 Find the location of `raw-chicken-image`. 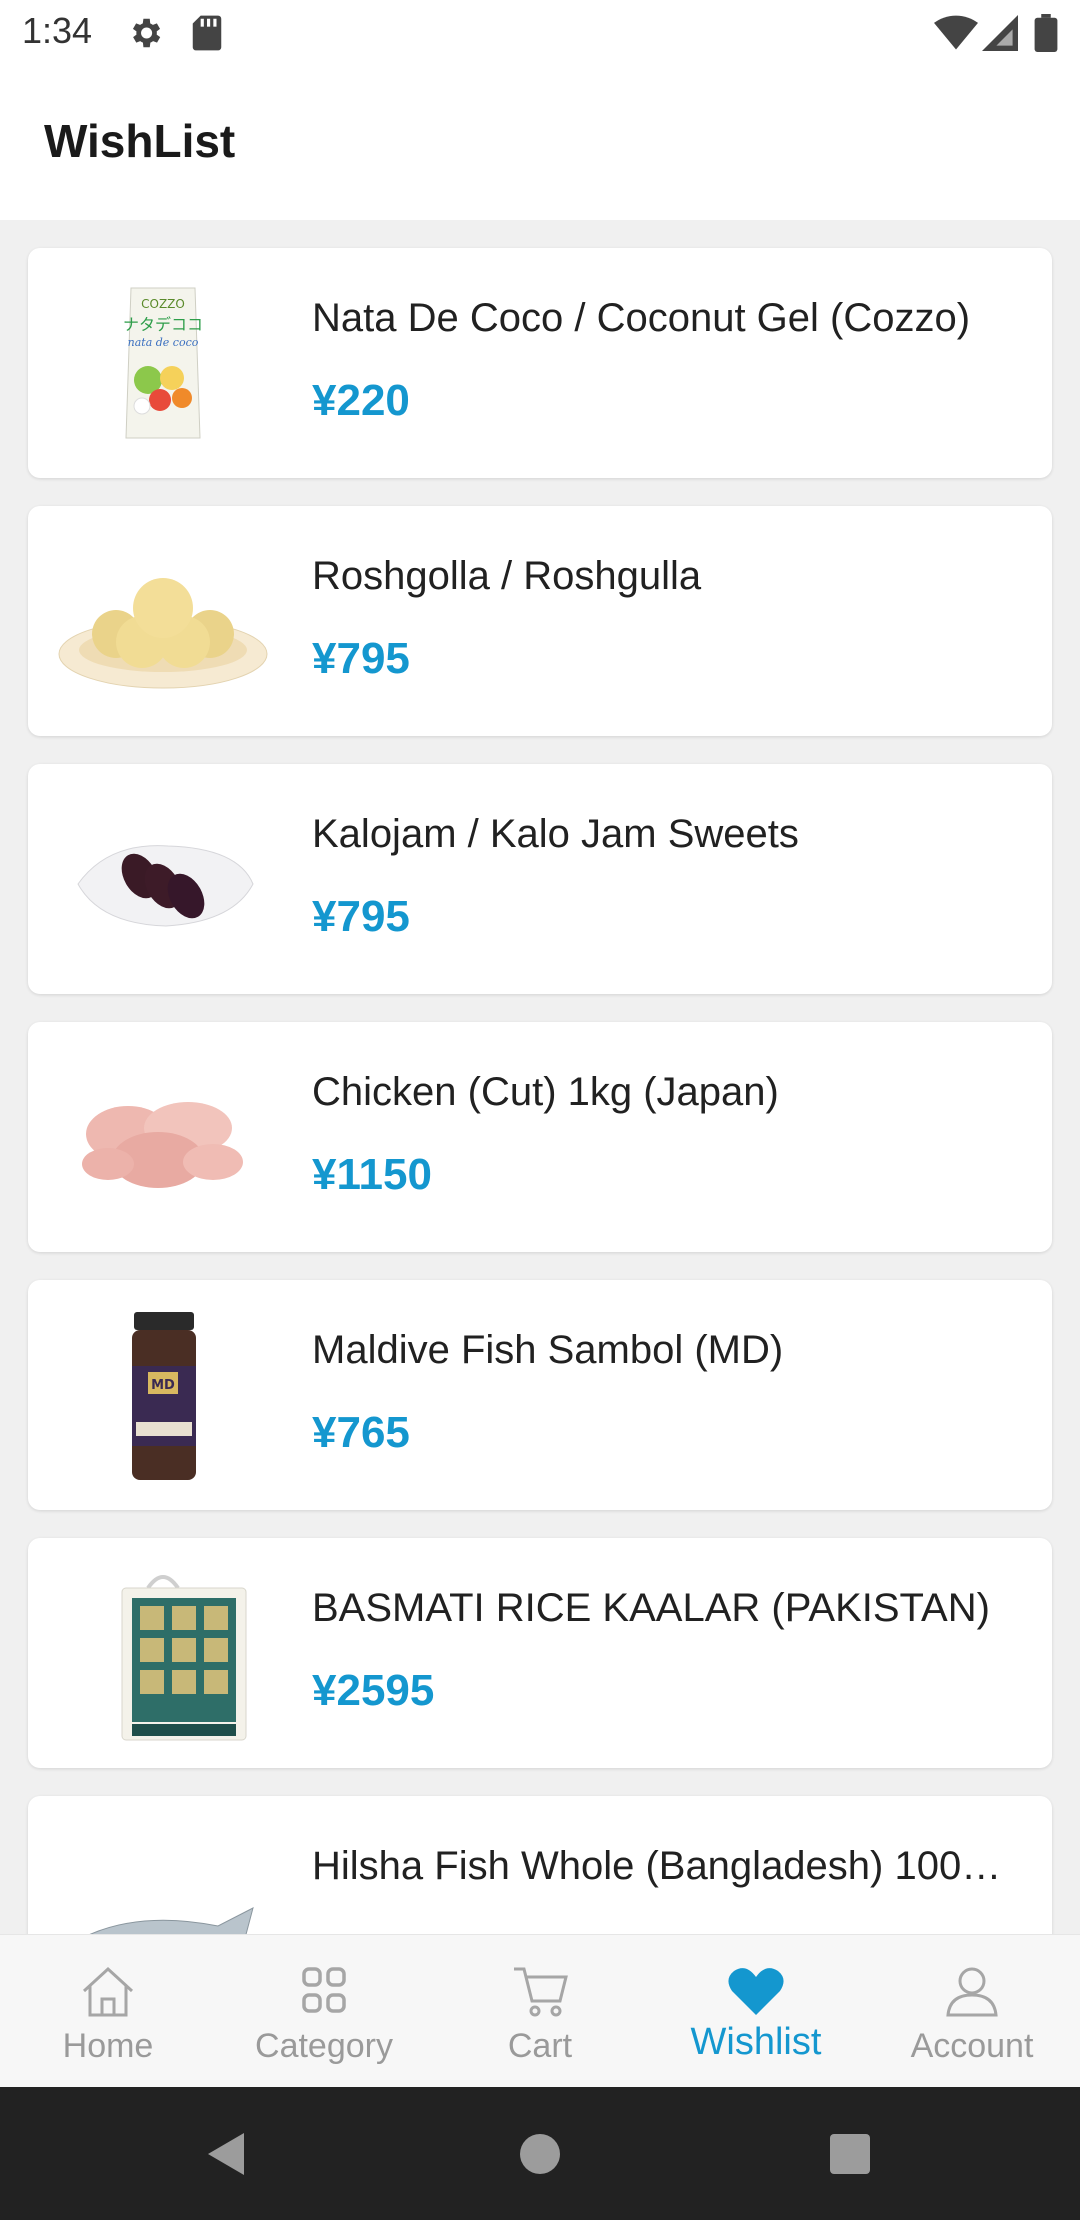

raw-chicken-image is located at coordinates (163, 1137).